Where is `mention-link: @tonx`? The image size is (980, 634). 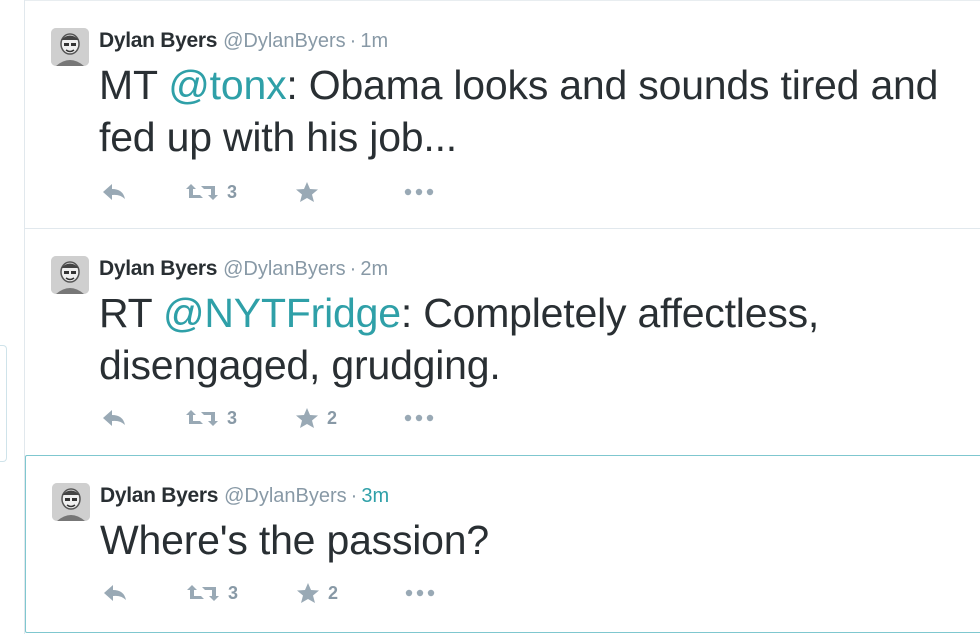 mention-link: @tonx is located at coordinates (227, 85).